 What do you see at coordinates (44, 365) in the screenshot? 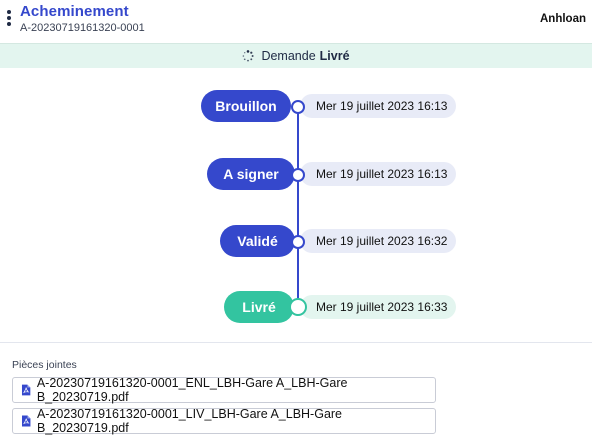
I see `attachments-heading: Pièces jointes` at bounding box center [44, 365].